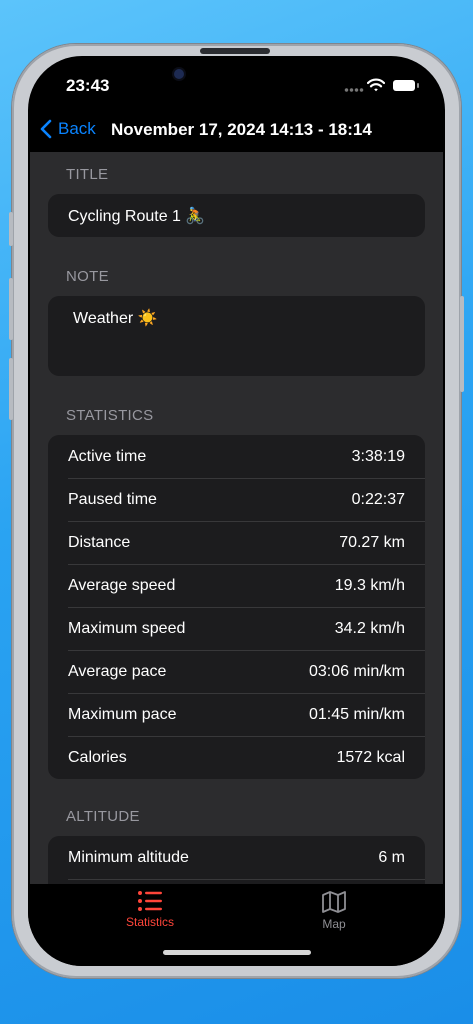  What do you see at coordinates (107, 456) in the screenshot?
I see `stat-label: Active time` at bounding box center [107, 456].